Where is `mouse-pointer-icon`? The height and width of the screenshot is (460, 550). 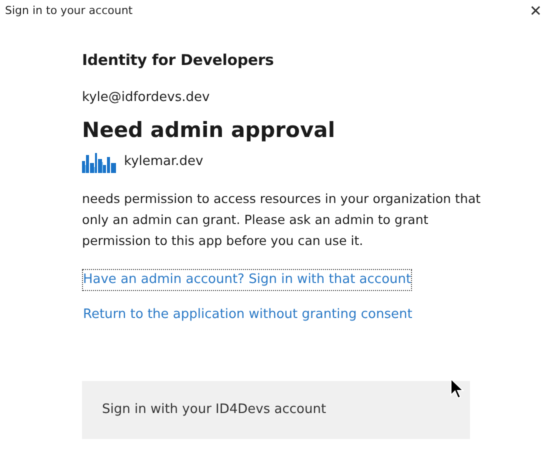 mouse-pointer-icon is located at coordinates (457, 389).